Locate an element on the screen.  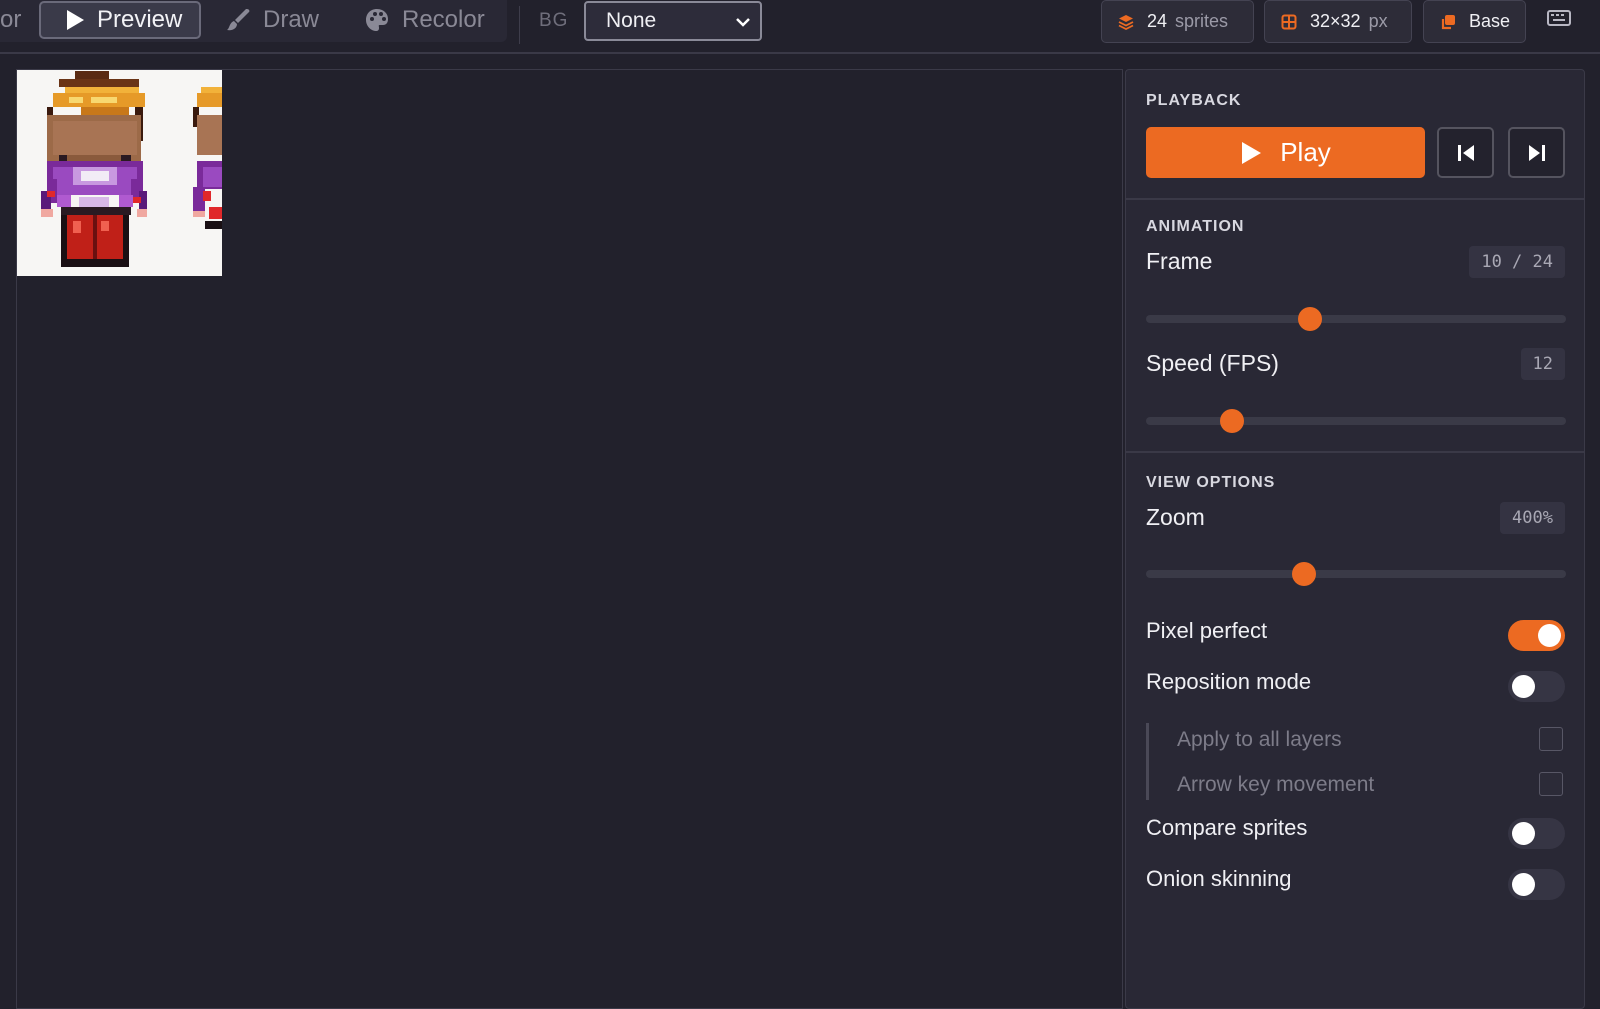
skip-back-icon is located at coordinates (1465, 152).